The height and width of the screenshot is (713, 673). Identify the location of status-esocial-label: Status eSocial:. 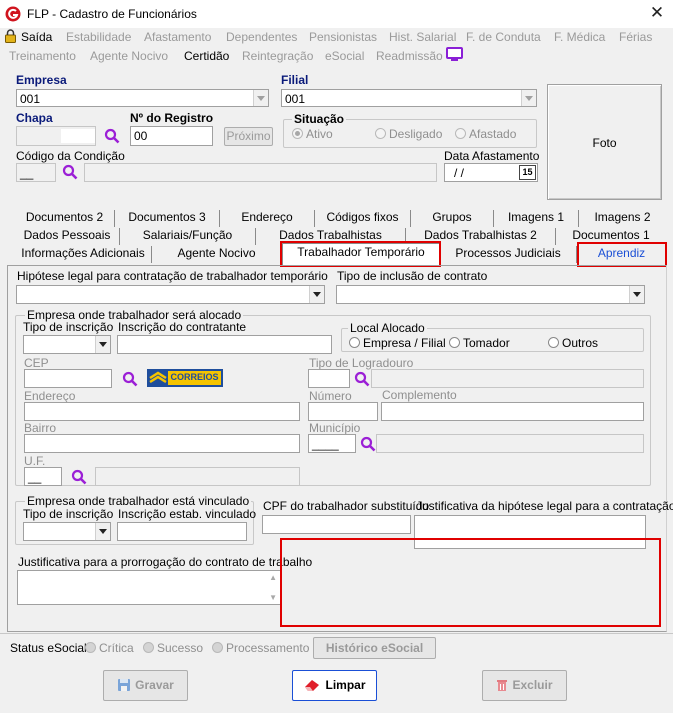
(50, 648).